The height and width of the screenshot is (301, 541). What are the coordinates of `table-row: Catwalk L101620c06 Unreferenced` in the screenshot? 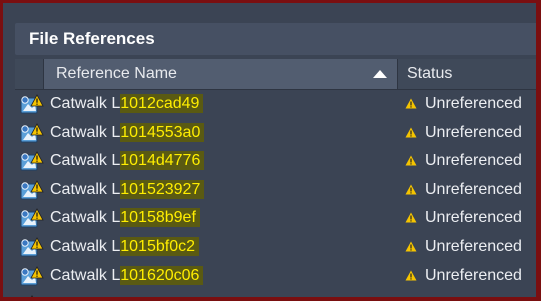 It's located at (275, 276).